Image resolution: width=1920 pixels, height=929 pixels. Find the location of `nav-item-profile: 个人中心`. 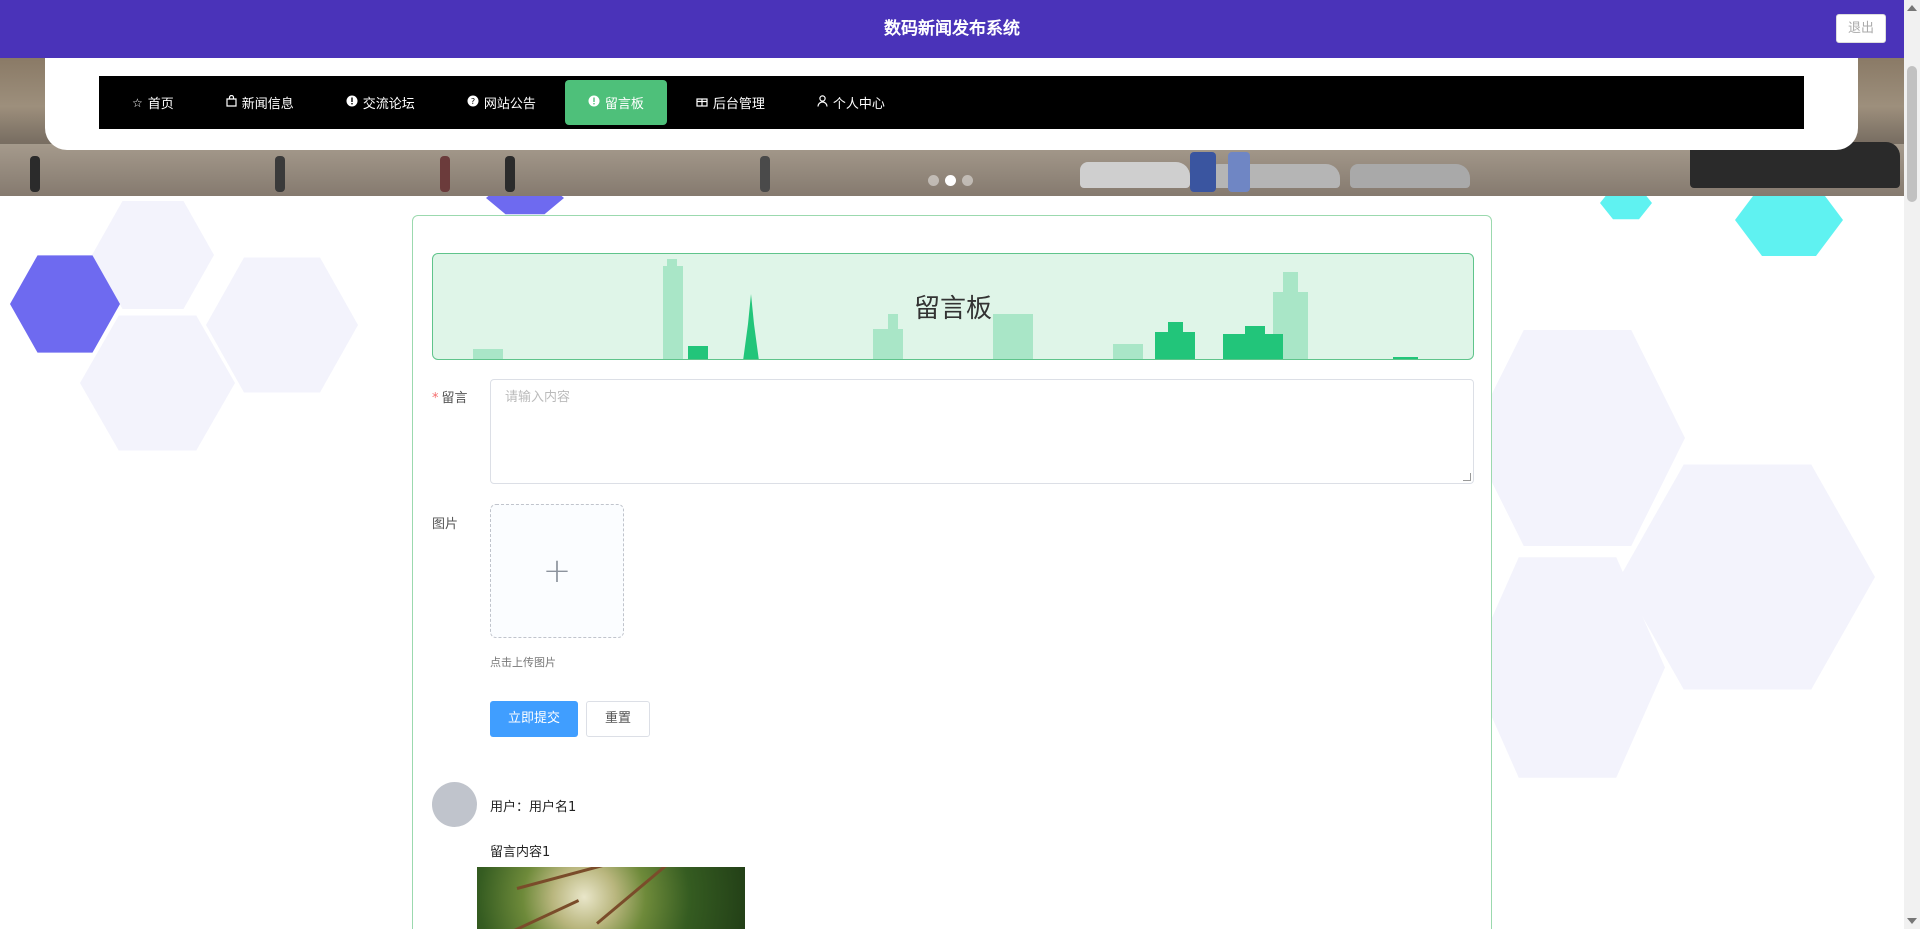

nav-item-profile: 个人中心 is located at coordinates (851, 102).